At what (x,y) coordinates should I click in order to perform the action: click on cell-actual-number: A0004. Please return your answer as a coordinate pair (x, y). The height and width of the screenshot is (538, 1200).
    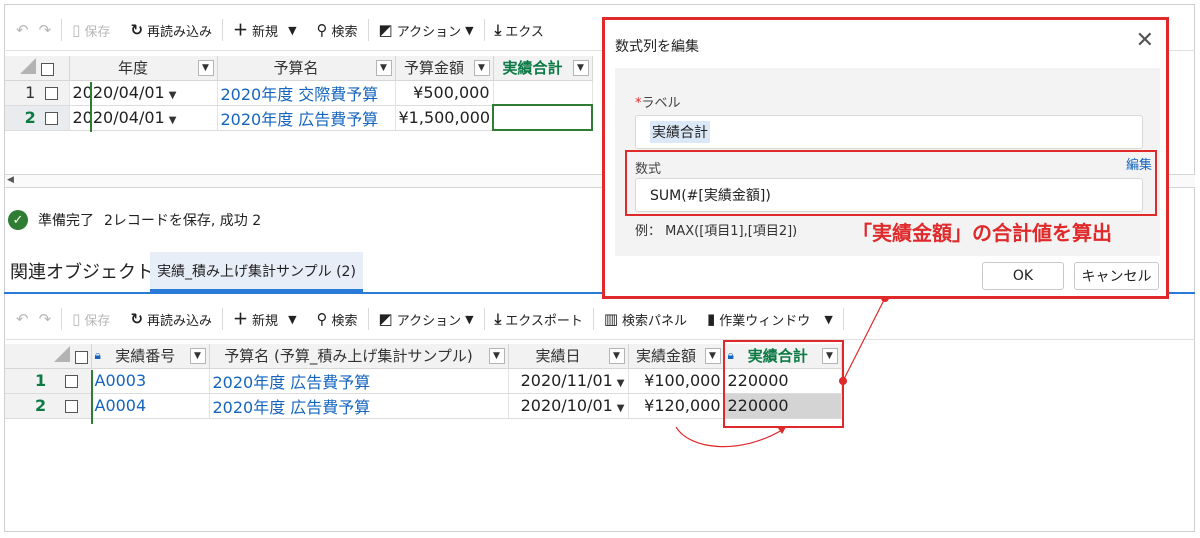
    Looking at the image, I should click on (150, 406).